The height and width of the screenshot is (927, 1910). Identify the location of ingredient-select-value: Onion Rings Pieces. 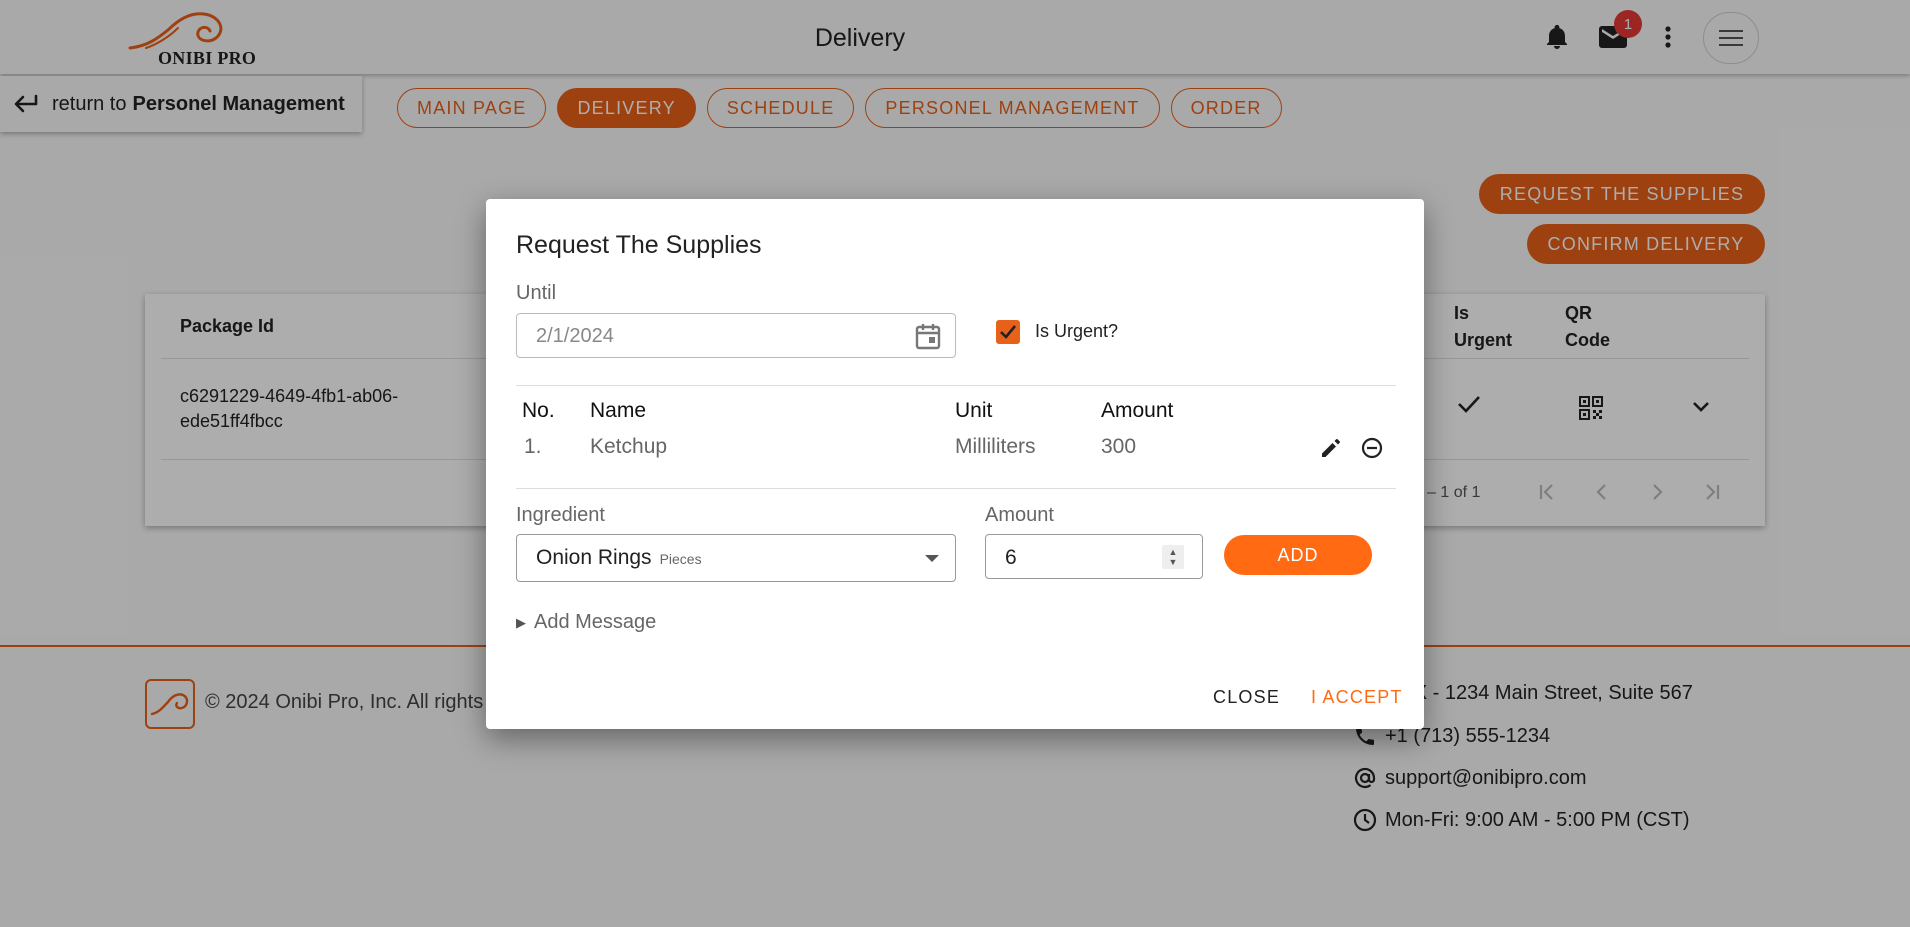
(619, 558).